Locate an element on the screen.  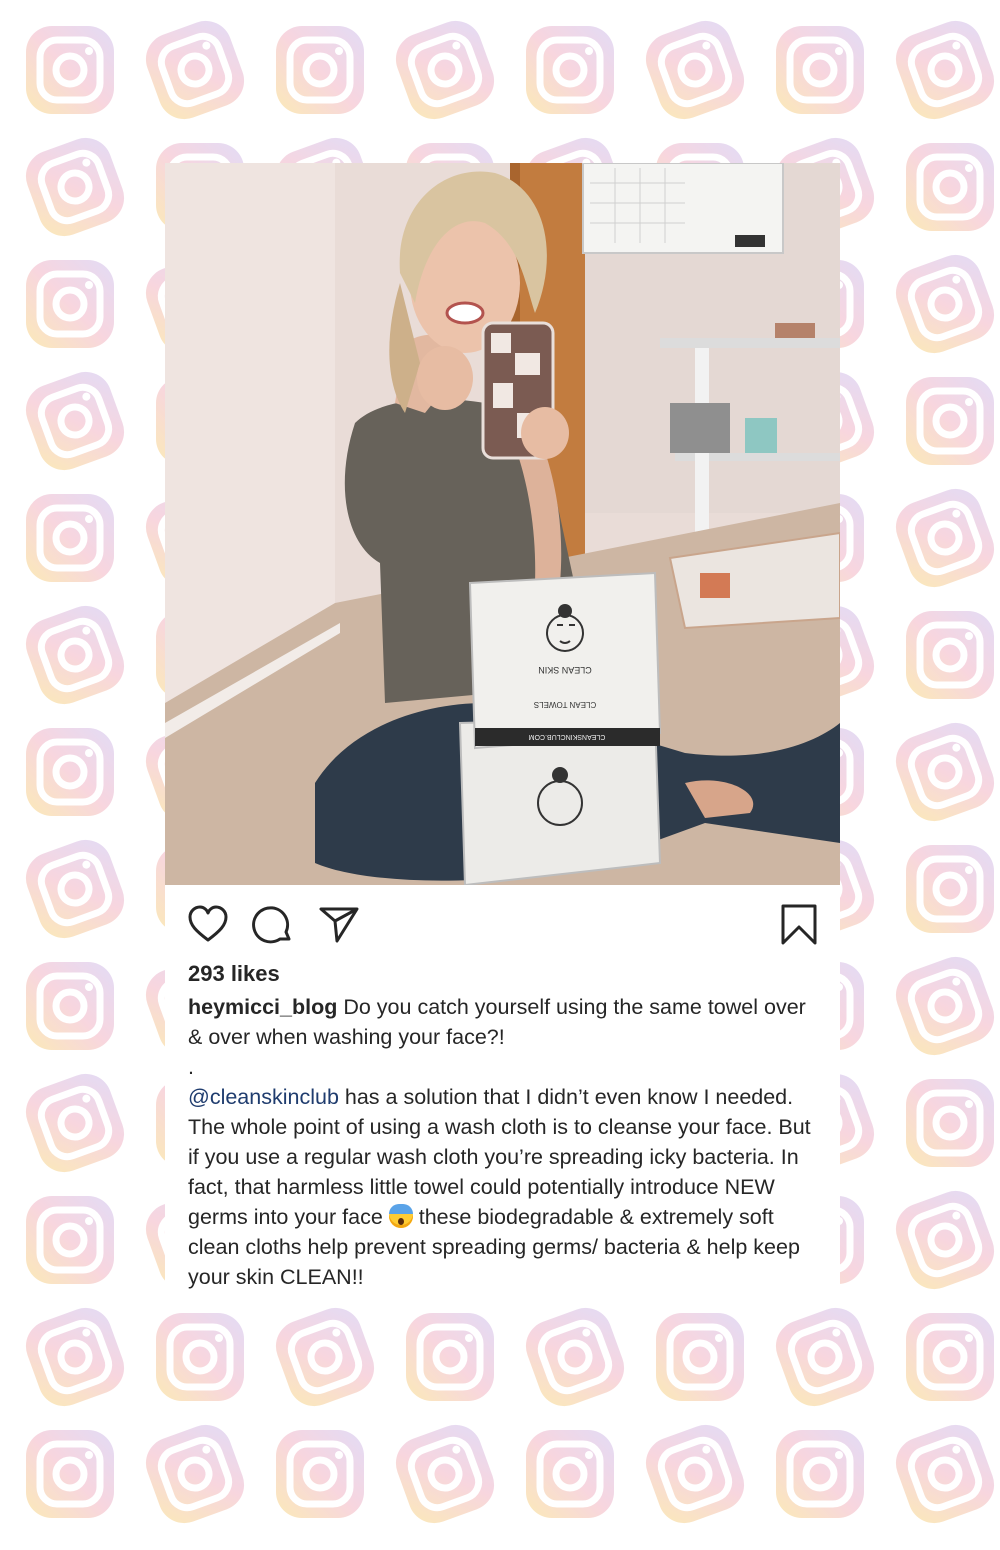
product-name-text: CLEAN TOWELS is located at coordinates (565, 704).